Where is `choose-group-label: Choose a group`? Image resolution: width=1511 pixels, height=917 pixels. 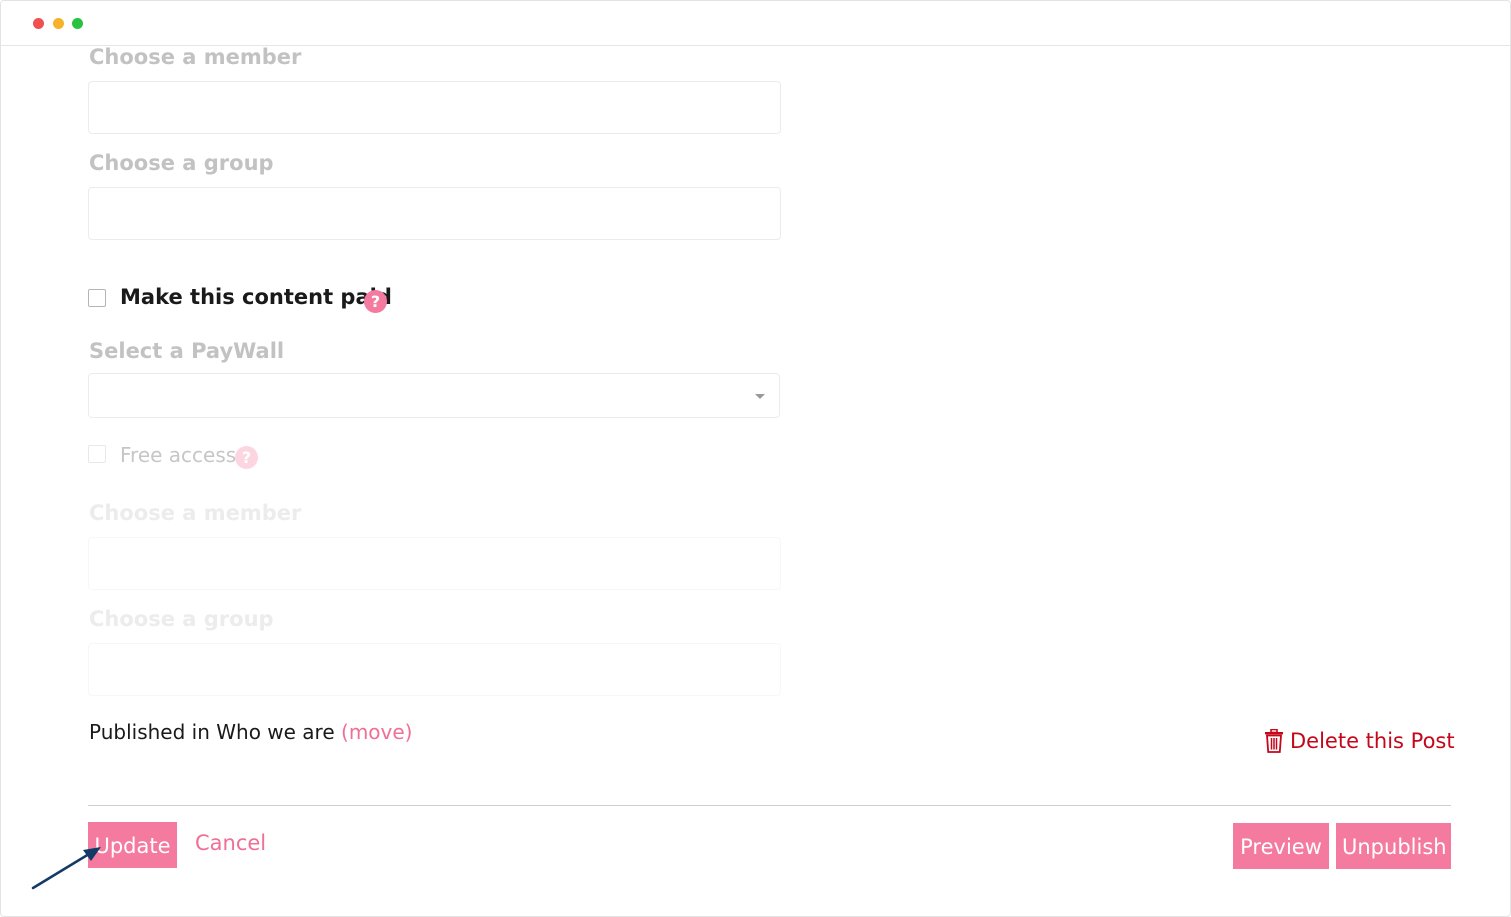
choose-group-label: Choose a group is located at coordinates (181, 163).